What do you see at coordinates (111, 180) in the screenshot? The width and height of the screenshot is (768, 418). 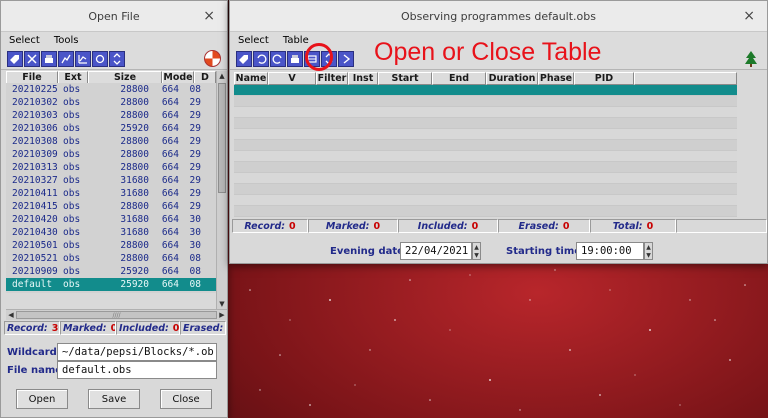 I see `file-row: 20210327 obs 31680 664 29` at bounding box center [111, 180].